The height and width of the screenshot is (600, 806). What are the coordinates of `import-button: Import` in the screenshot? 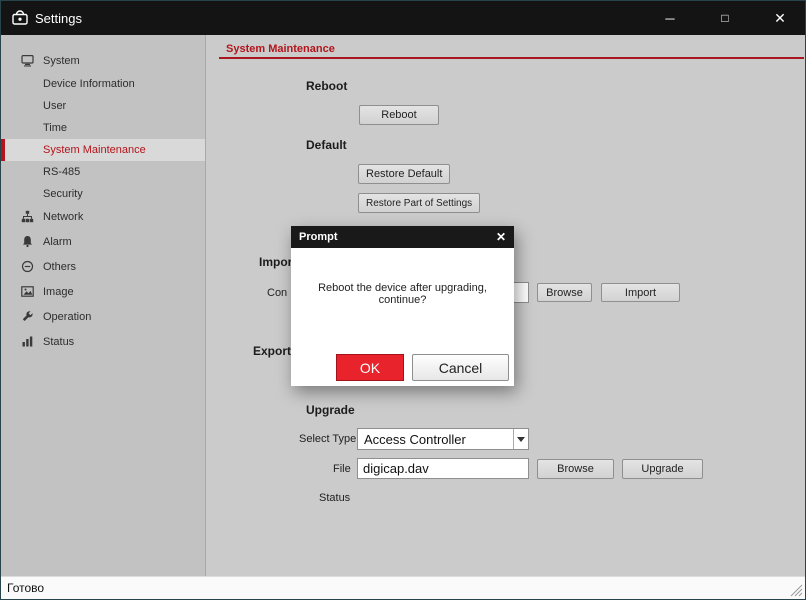 It's located at (640, 292).